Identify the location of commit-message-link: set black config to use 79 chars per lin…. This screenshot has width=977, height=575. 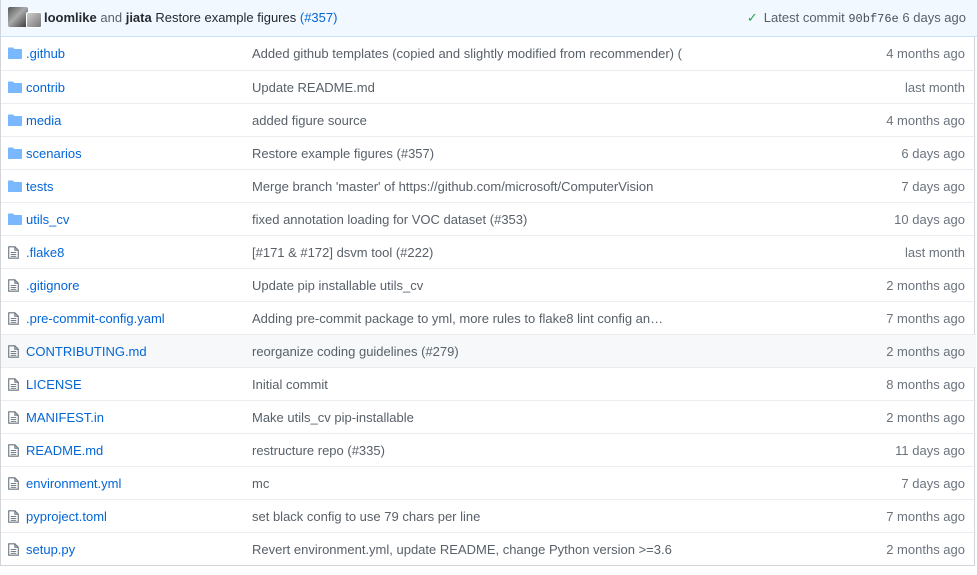
(366, 516).